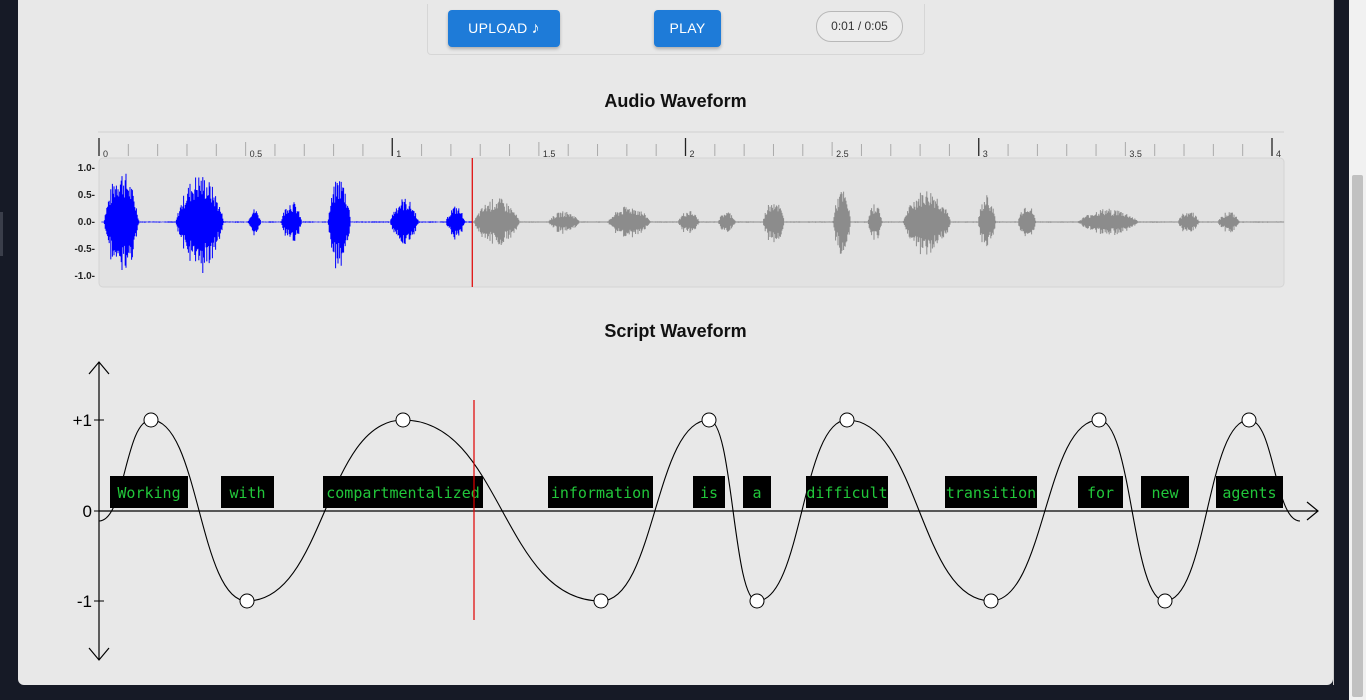 The width and height of the screenshot is (1366, 700). I want to click on script-word-box: difficult, so click(847, 492).